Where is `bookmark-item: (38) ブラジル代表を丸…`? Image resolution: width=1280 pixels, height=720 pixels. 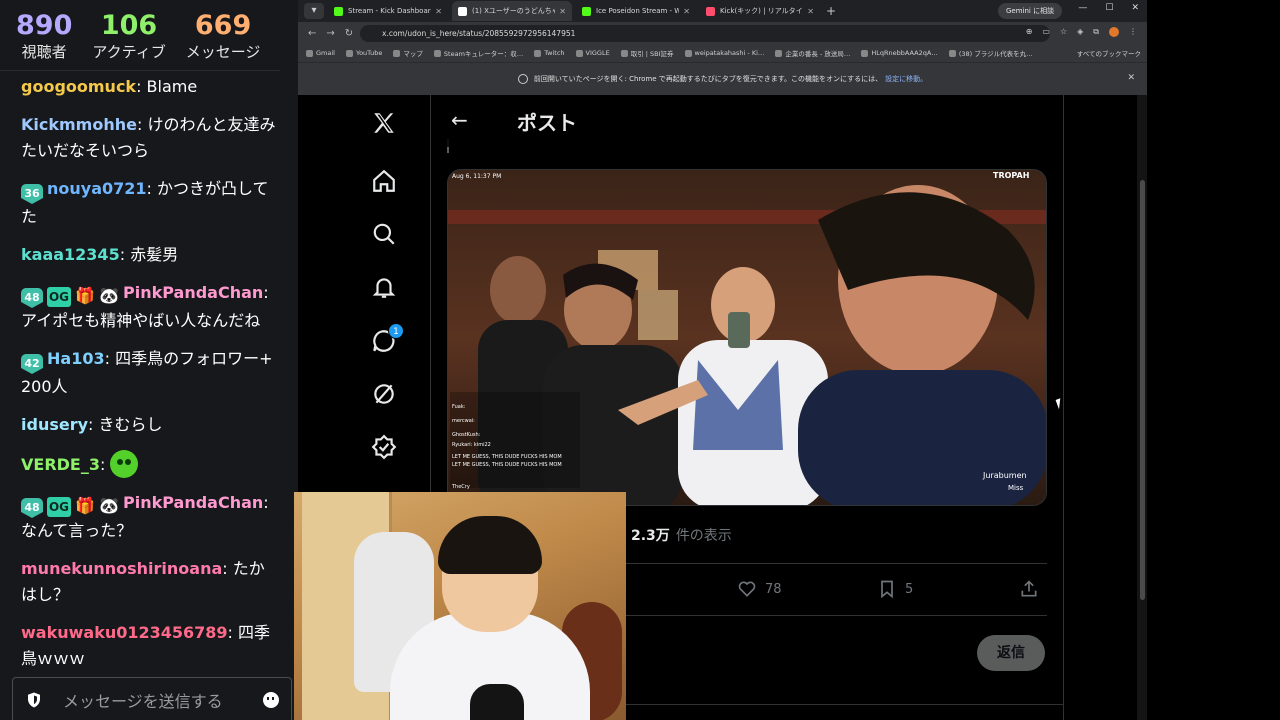
bookmark-item: (38) ブラジル代表を丸… is located at coordinates (990, 53).